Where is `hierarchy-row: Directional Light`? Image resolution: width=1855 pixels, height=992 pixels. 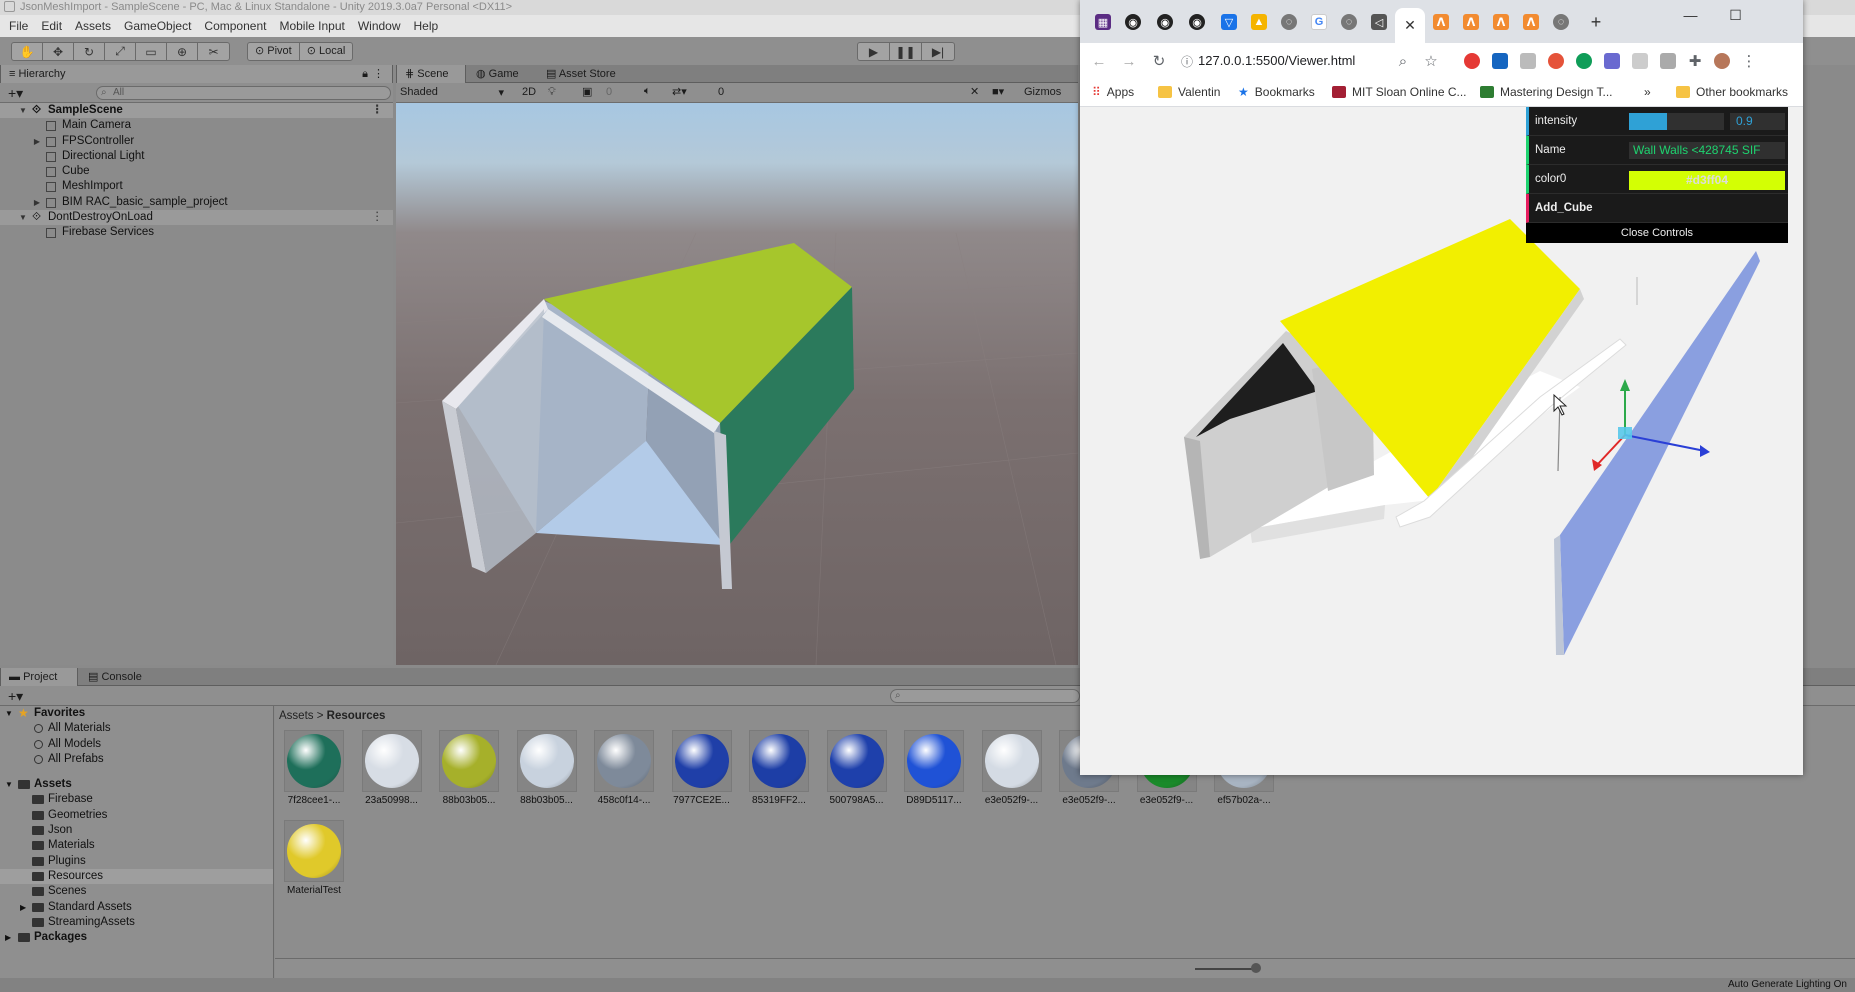
hierarchy-row: Directional Light is located at coordinates (196, 156).